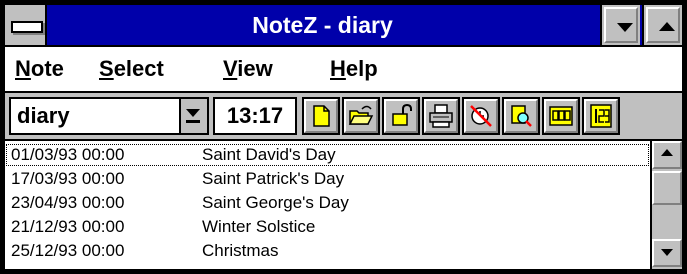 This screenshot has width=687, height=274. I want to click on maximize-button, so click(662, 25).